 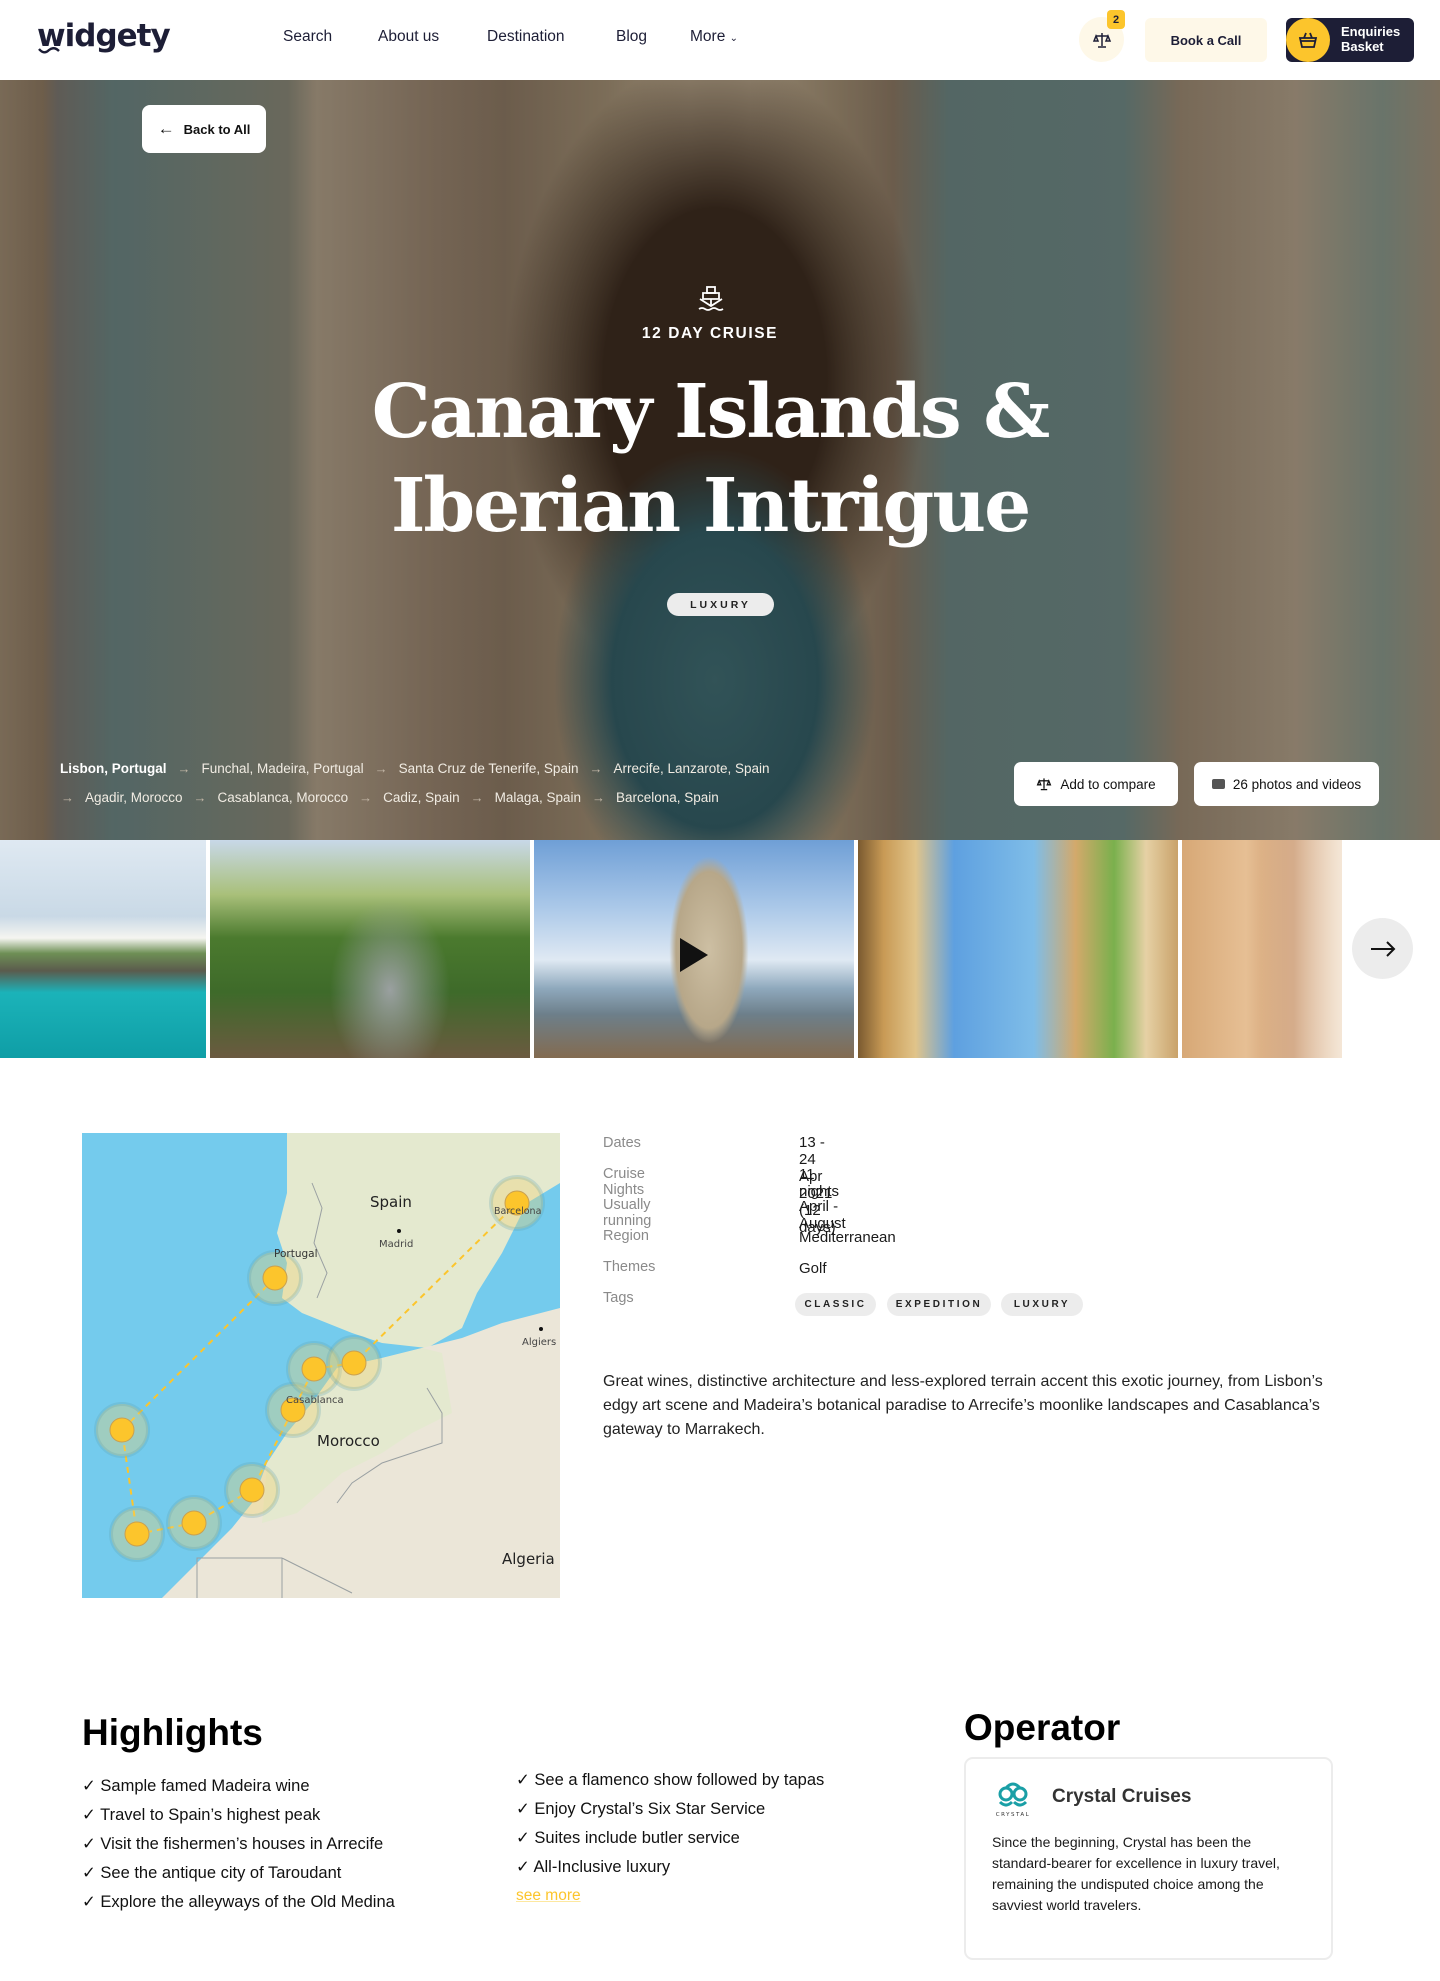 I want to click on photos-videos-button: 26 photos and videos, so click(x=1286, y=784).